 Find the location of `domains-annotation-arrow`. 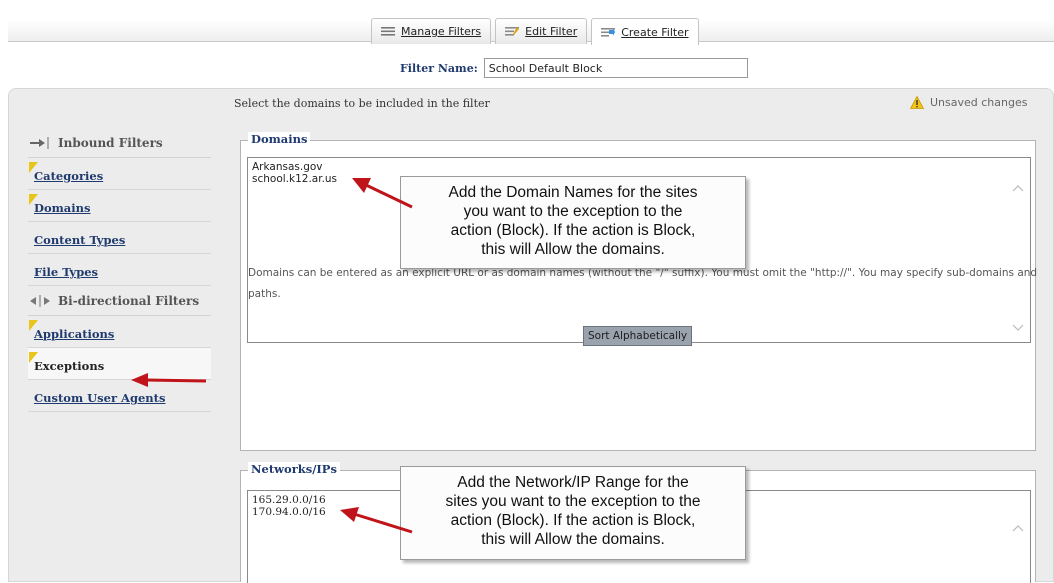

domains-annotation-arrow is located at coordinates (382, 193).